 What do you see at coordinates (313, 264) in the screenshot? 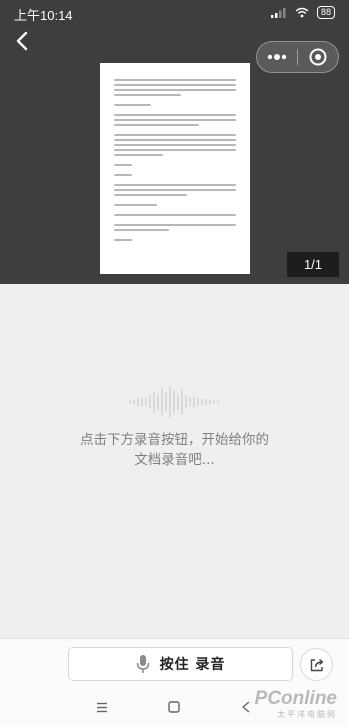
I see `page-counter: 1/1` at bounding box center [313, 264].